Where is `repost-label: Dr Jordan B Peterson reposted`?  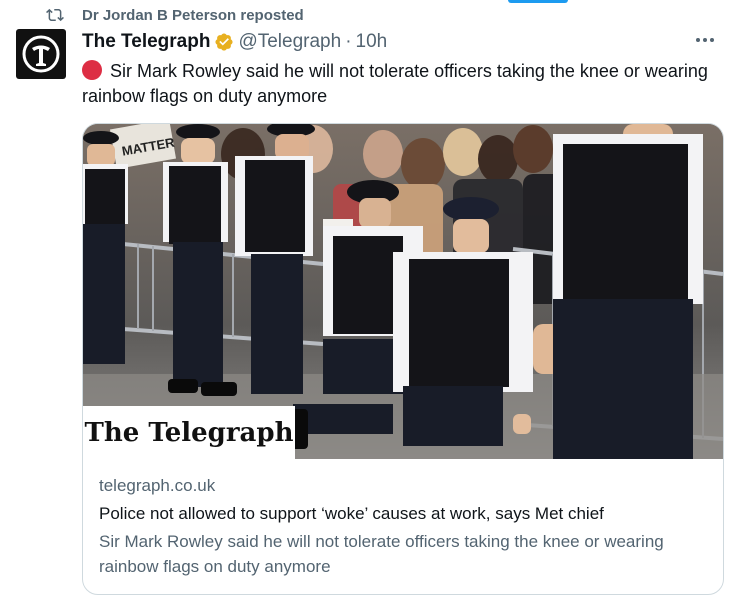 repost-label: Dr Jordan B Peterson reposted is located at coordinates (193, 15).